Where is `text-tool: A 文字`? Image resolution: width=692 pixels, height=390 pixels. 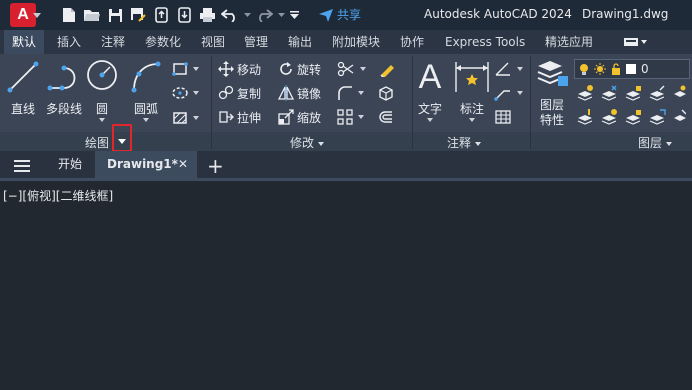 text-tool: A 文字 is located at coordinates (430, 94).